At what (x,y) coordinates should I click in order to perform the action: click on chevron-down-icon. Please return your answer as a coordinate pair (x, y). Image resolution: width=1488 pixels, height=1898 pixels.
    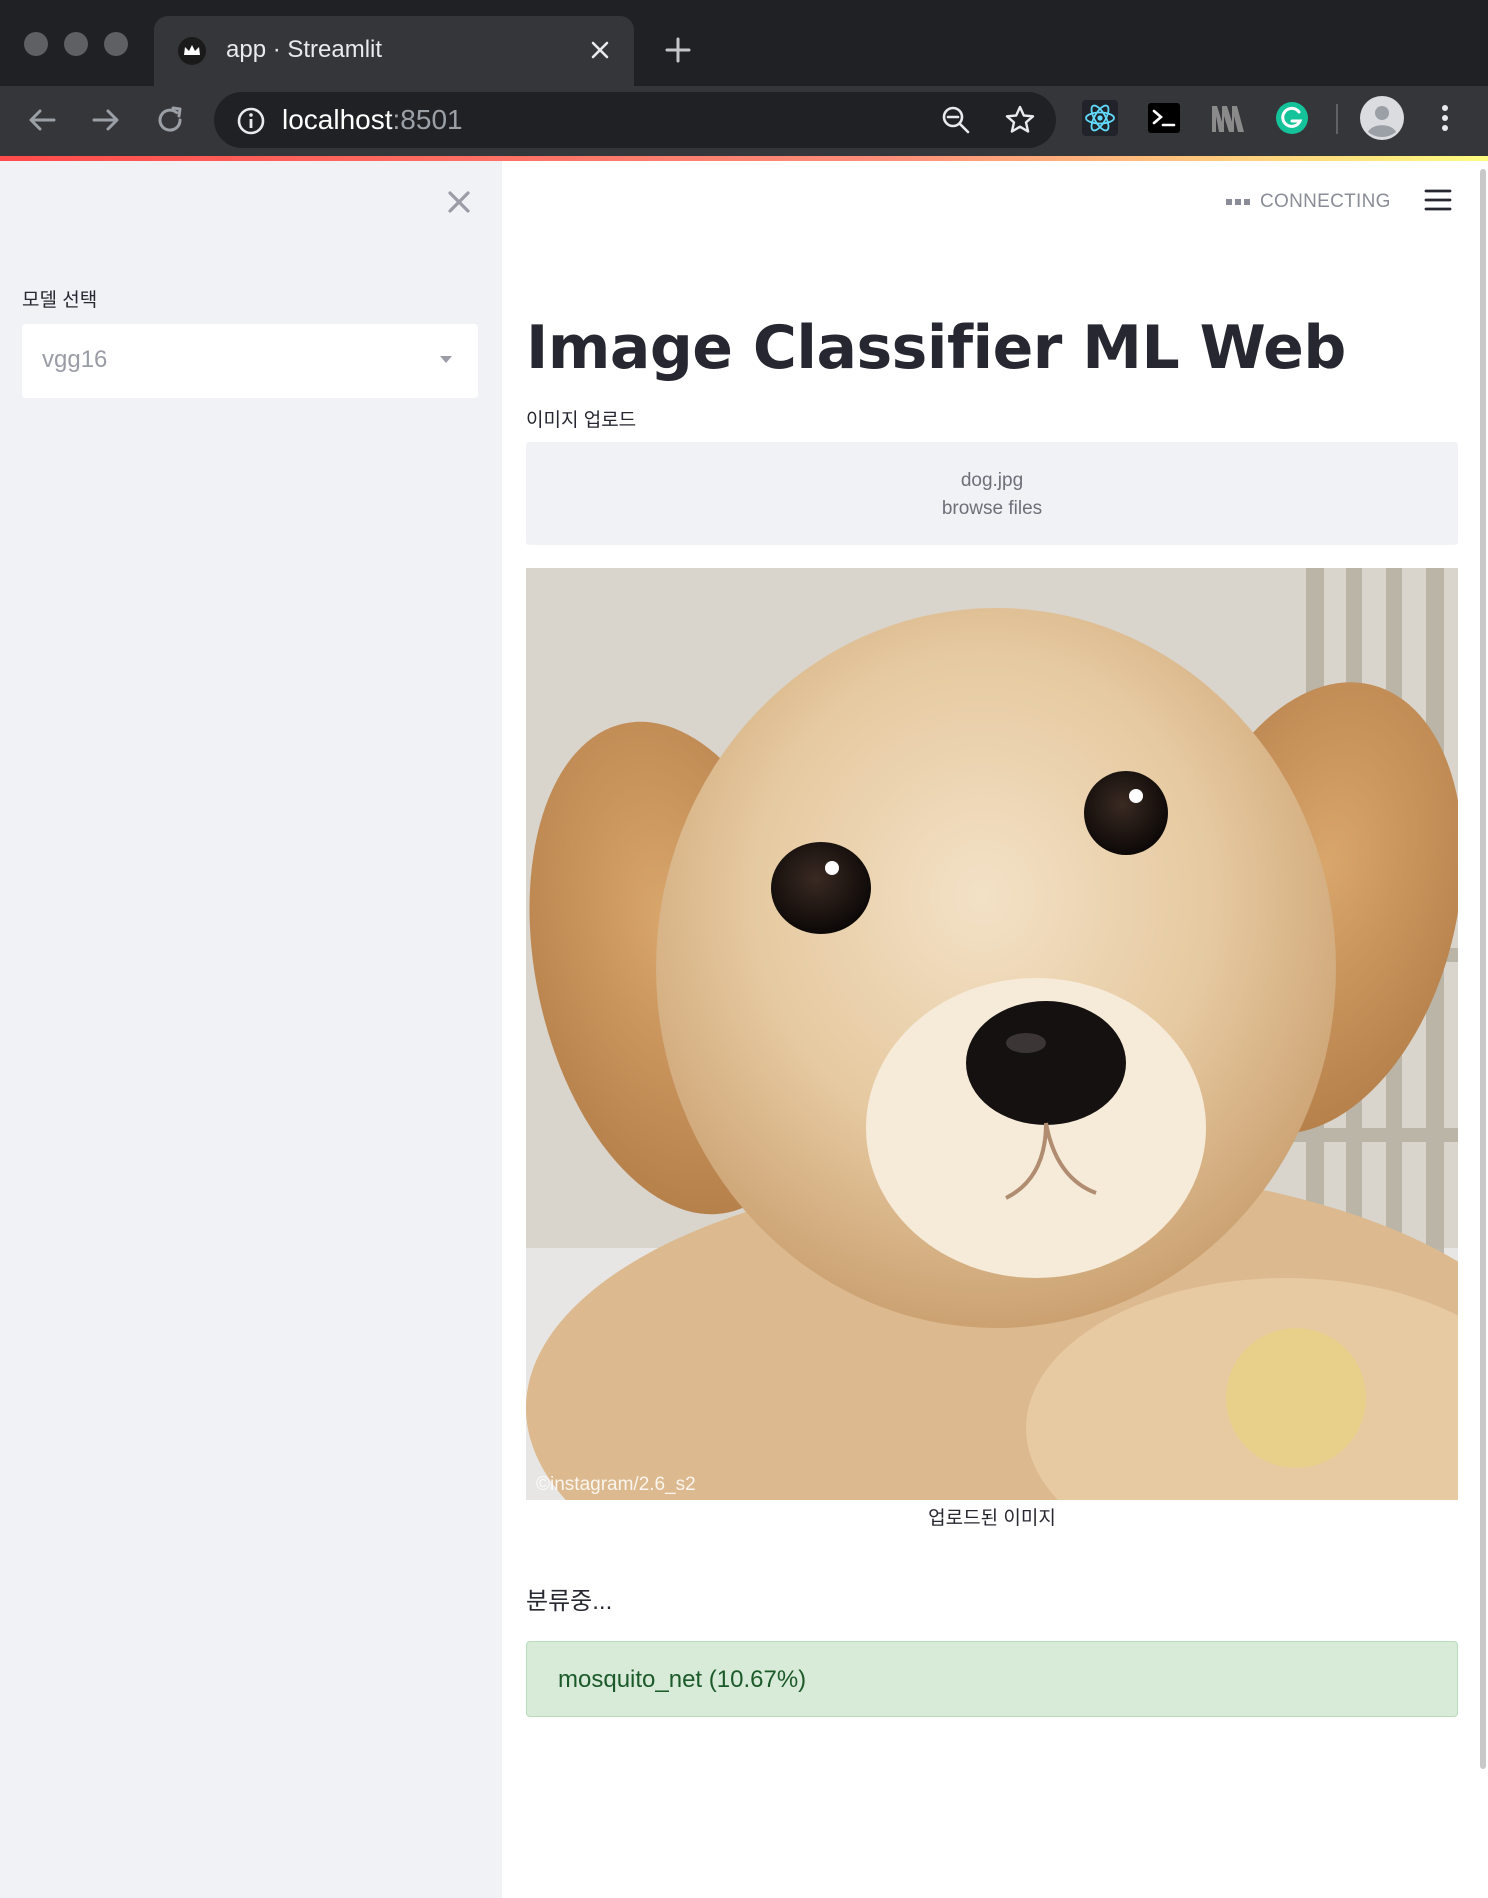
    Looking at the image, I should click on (446, 359).